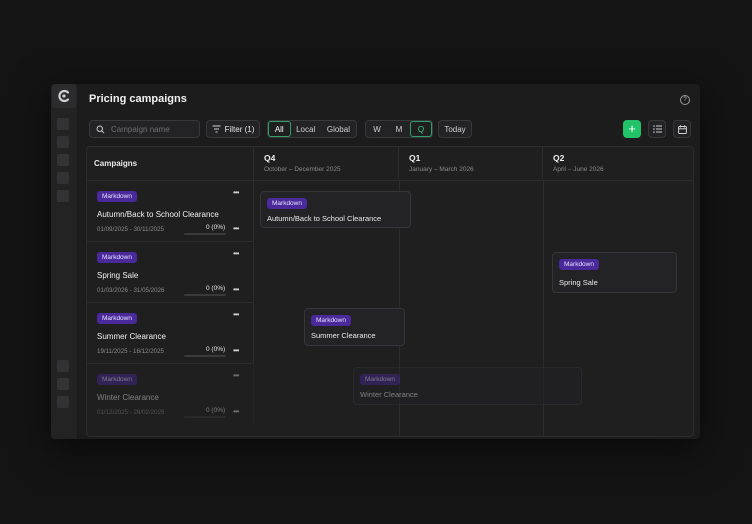 The width and height of the screenshot is (752, 524). What do you see at coordinates (131, 412) in the screenshot?
I see `campaign-dates: 01/12/2025 - 28/02/2026` at bounding box center [131, 412].